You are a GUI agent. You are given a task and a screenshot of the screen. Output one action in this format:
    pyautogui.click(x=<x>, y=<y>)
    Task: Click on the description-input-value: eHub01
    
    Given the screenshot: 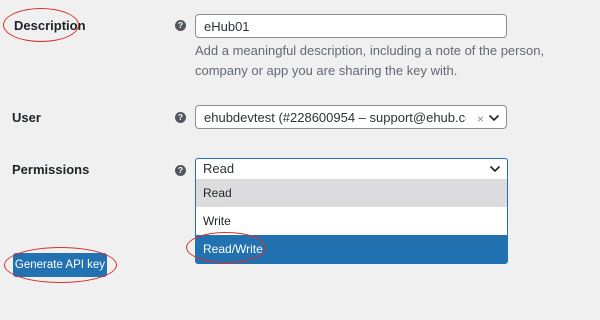 What is the action you would take?
    pyautogui.click(x=227, y=26)
    